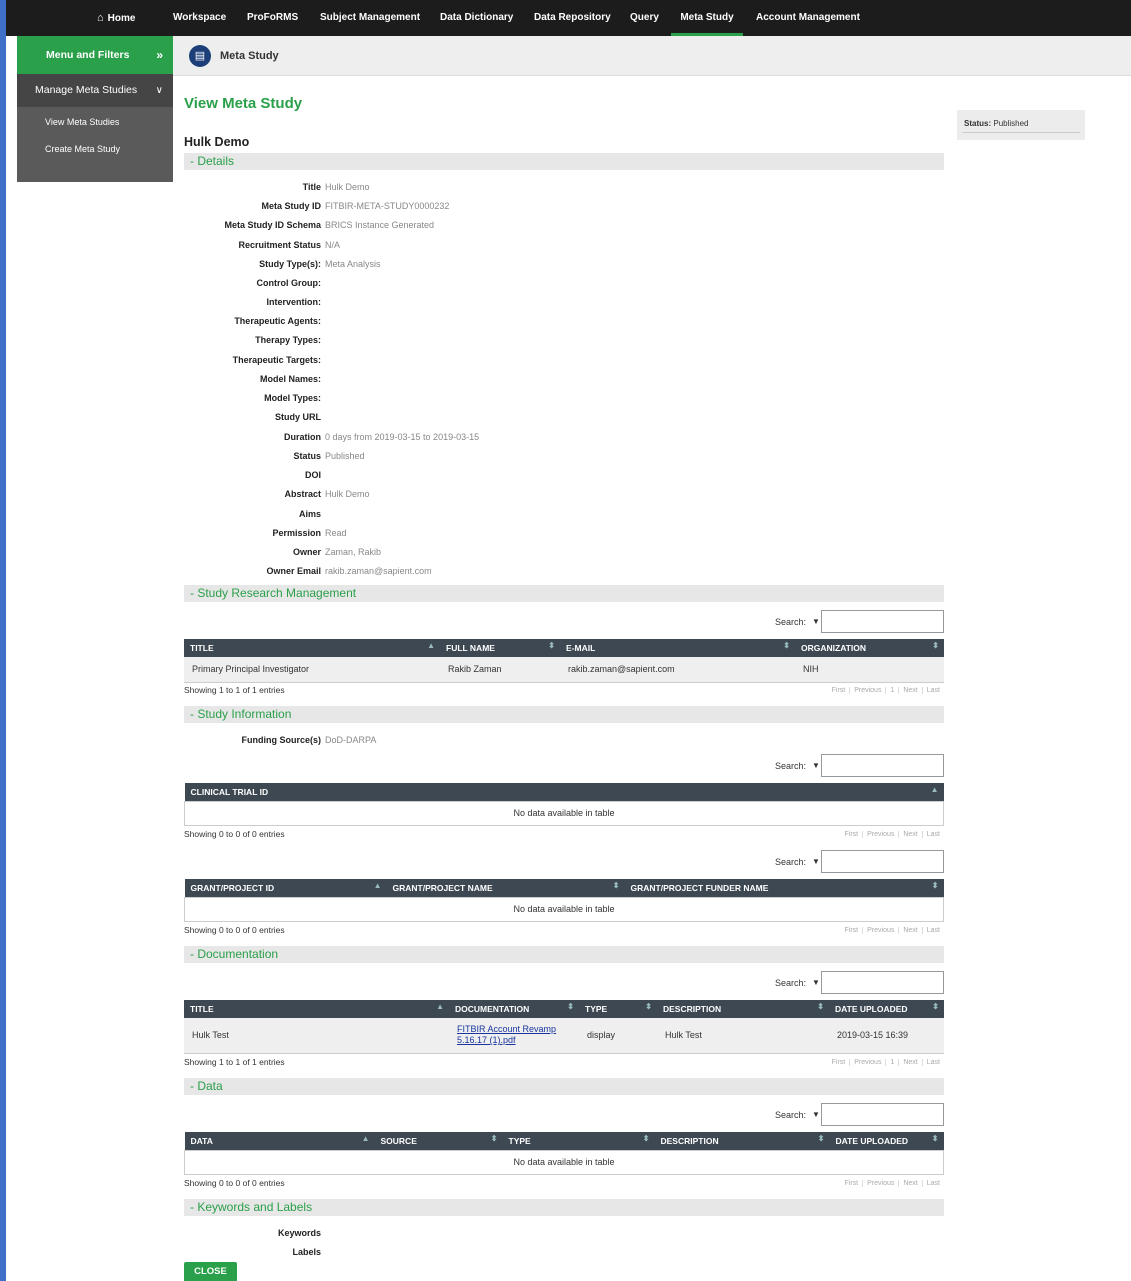 The height and width of the screenshot is (1281, 1131). Describe the element at coordinates (279, 1141) in the screenshot. I see `col-data: DATA ▲` at that location.